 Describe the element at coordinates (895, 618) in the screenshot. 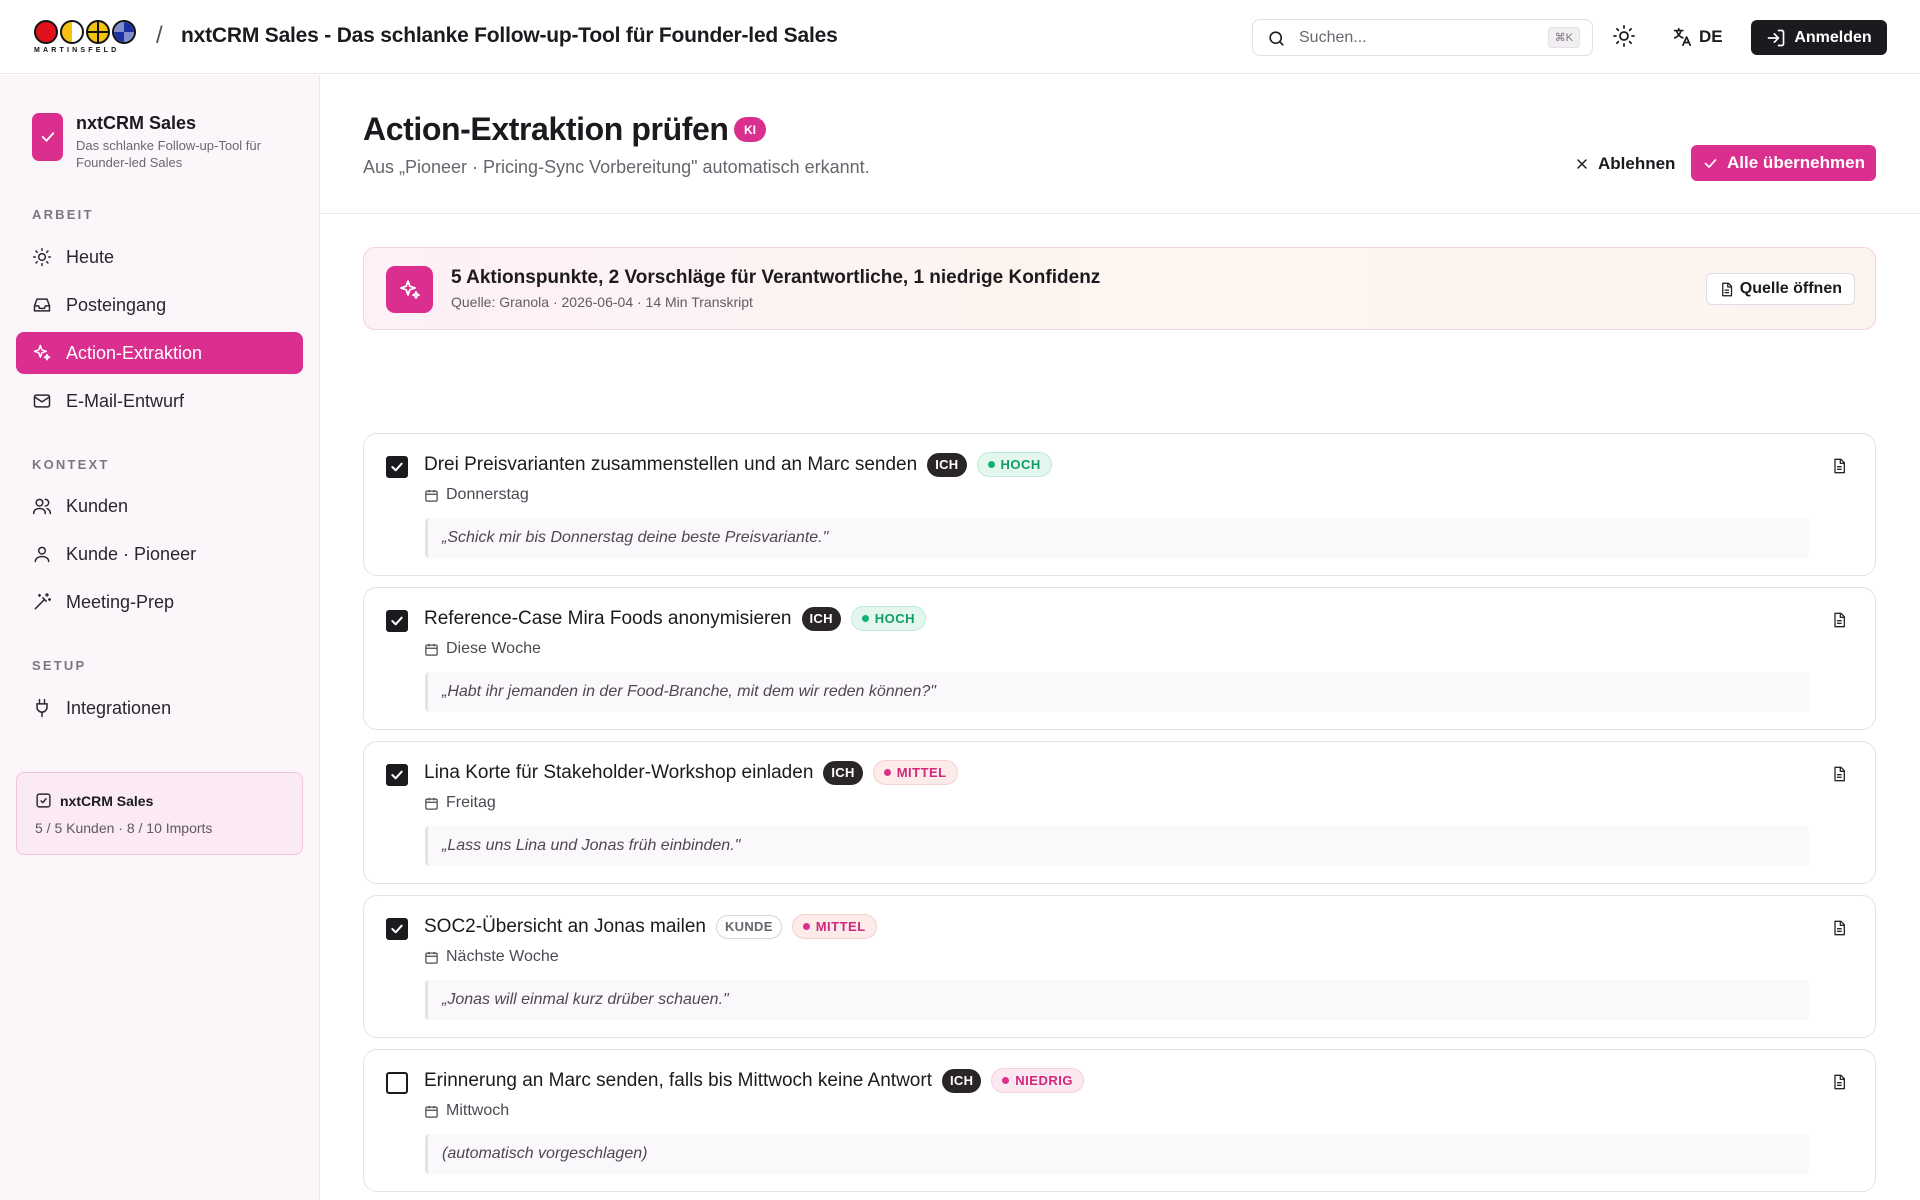

I see `priority-label: HOCH` at that location.